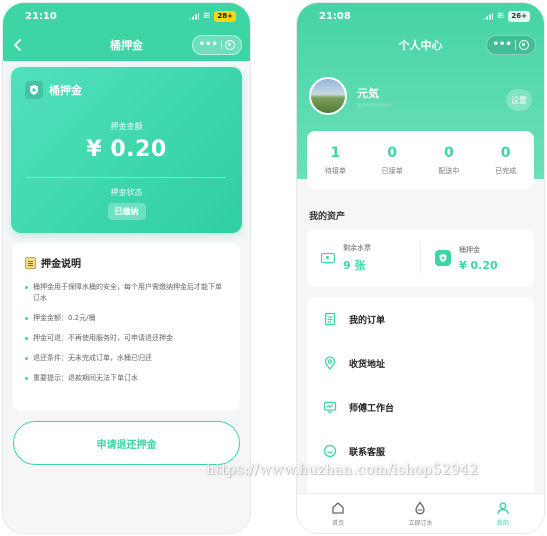 The width and height of the screenshot is (547, 536). Describe the element at coordinates (478, 265) in the screenshot. I see `deposit-value: ¥ 0.20` at that location.